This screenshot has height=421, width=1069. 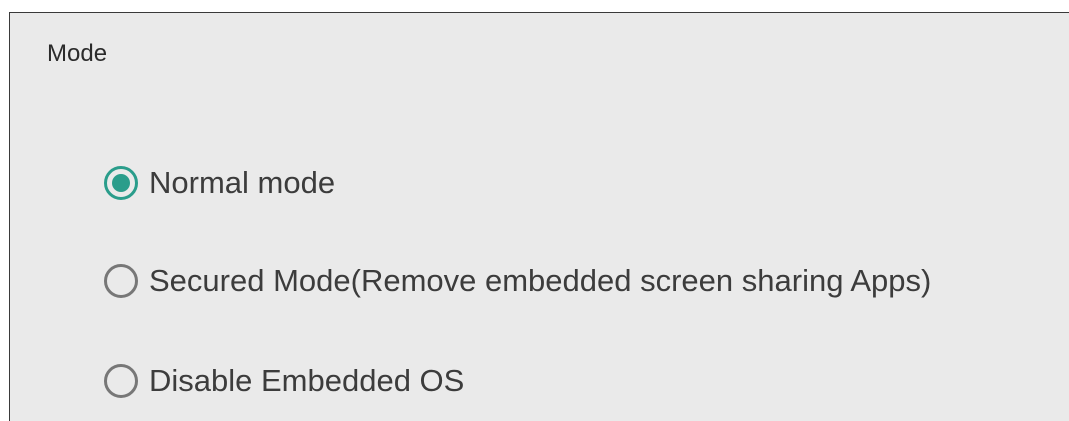 What do you see at coordinates (242, 182) in the screenshot?
I see `radio-option-label: Normal mode` at bounding box center [242, 182].